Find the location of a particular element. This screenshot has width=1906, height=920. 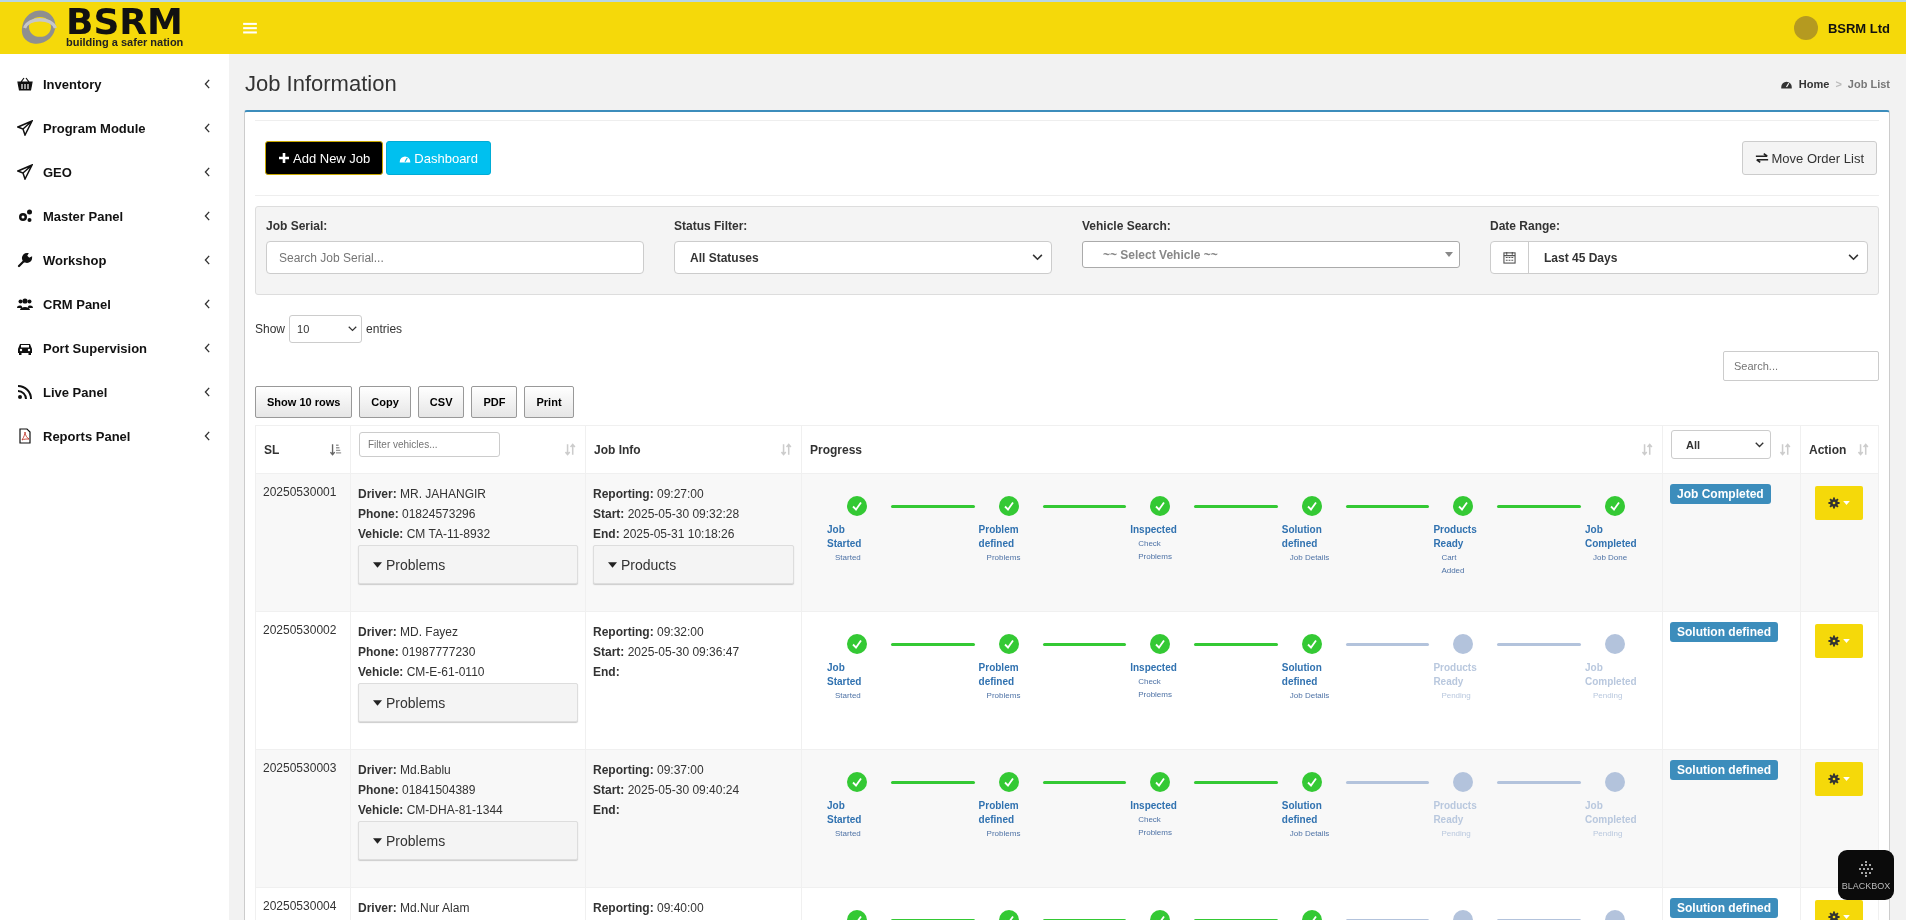

dotted-sphere-icon is located at coordinates (1866, 869).